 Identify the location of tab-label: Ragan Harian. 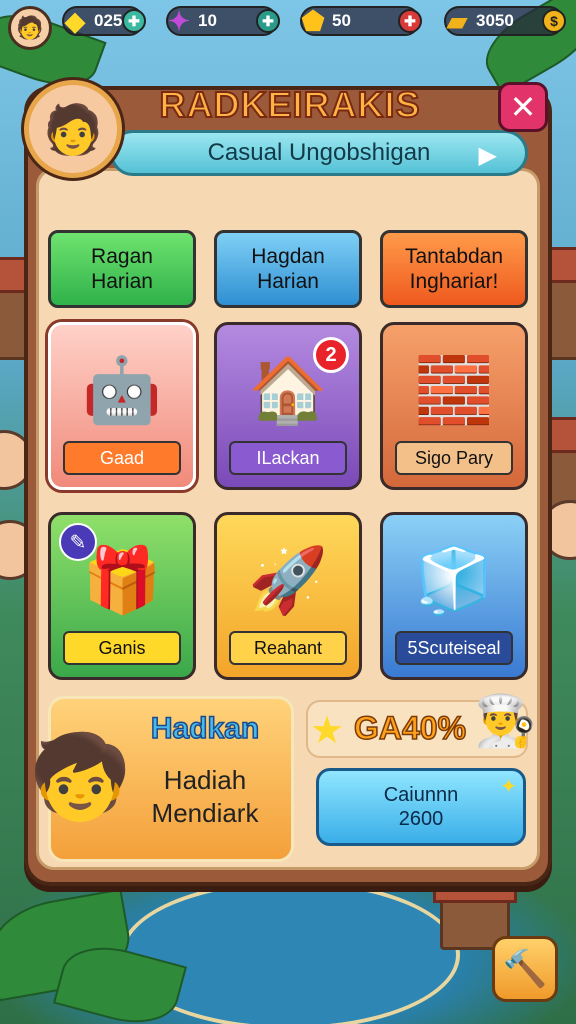
(122, 268).